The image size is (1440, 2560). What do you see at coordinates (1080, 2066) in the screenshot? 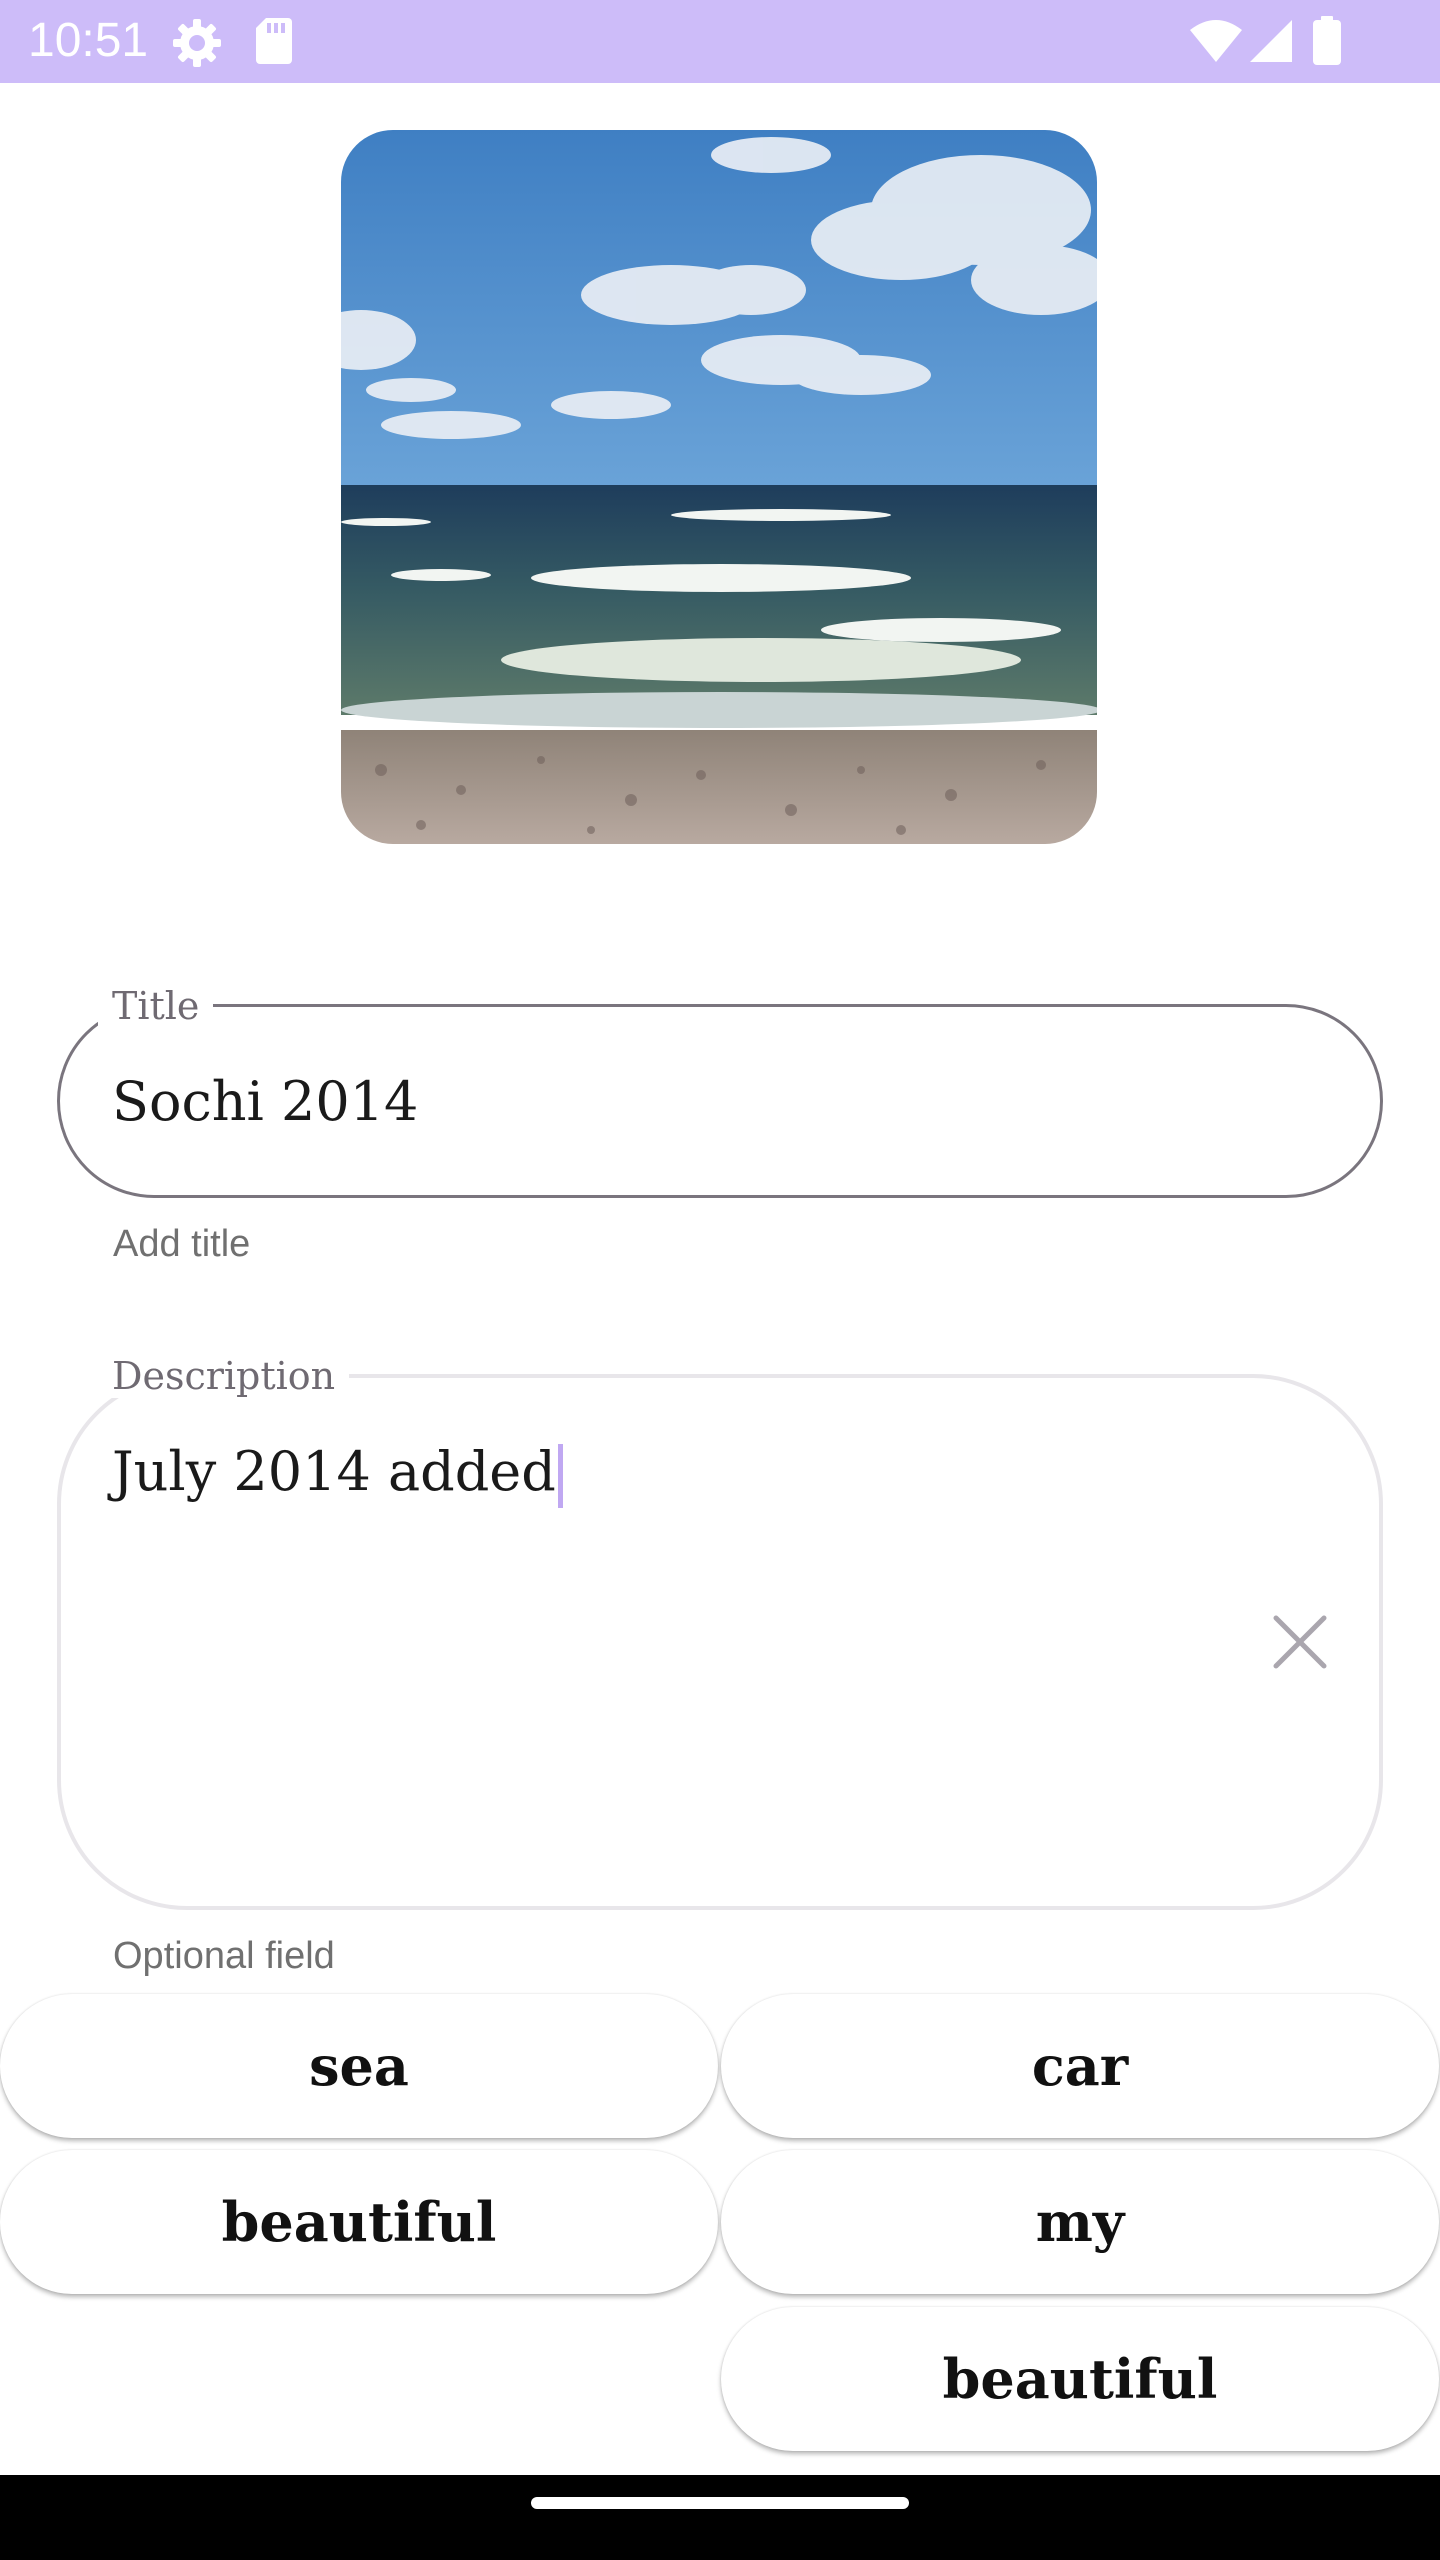
I see `tag-chip: car` at bounding box center [1080, 2066].